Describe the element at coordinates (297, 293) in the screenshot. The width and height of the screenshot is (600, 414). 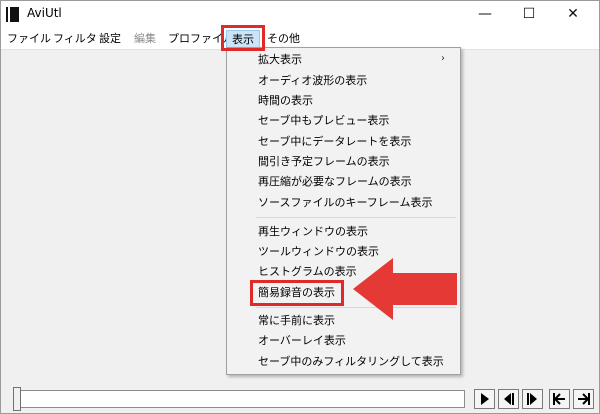
I see `simple-recording-highlight` at that location.